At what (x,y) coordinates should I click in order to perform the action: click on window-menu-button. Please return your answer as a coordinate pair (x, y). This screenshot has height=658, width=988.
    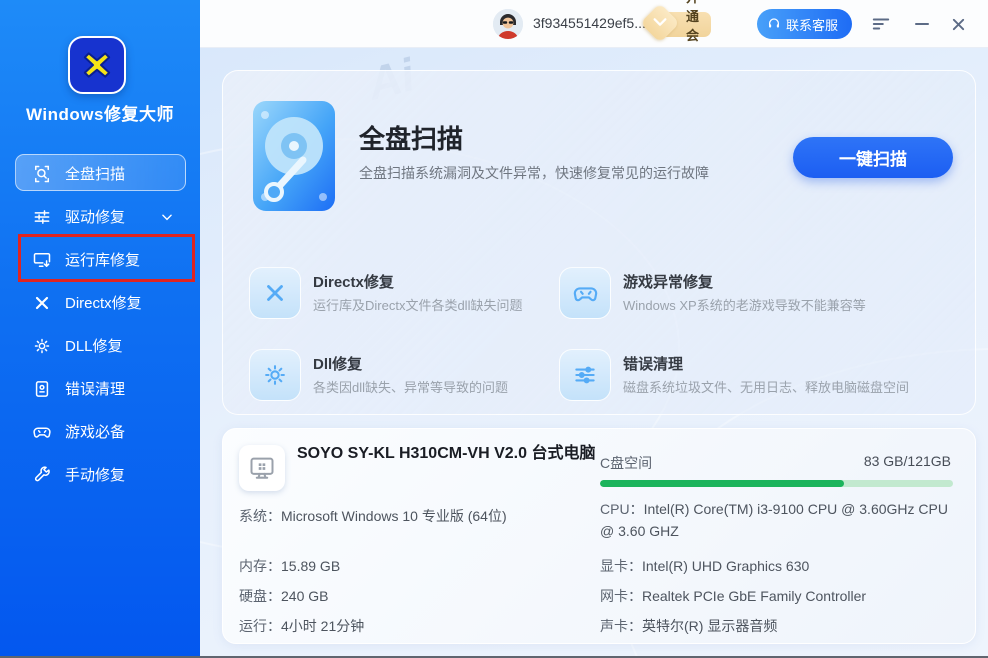
    Looking at the image, I should click on (881, 24).